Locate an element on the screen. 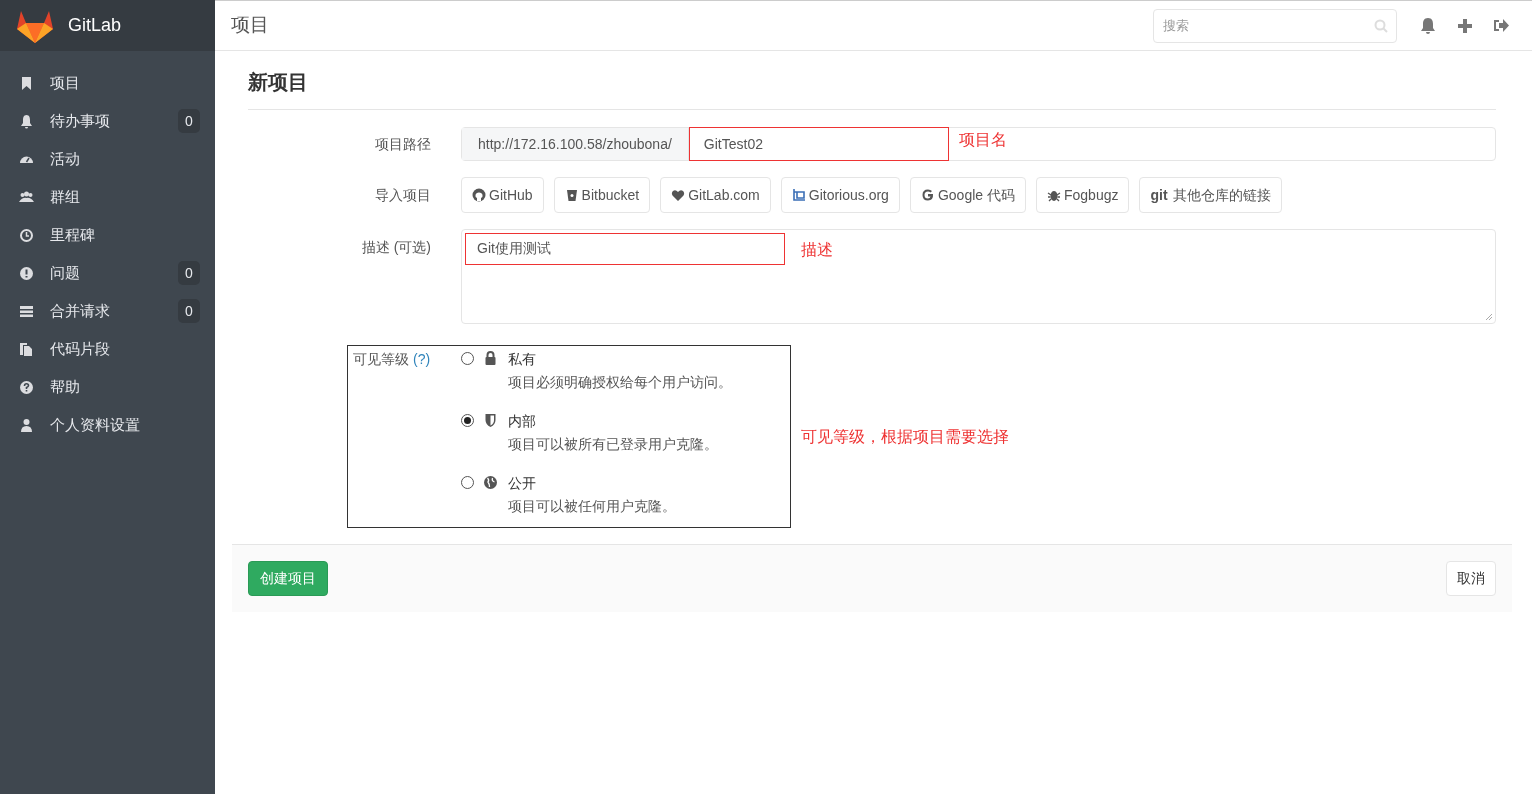  annotation-text: 描述 is located at coordinates (817, 250).